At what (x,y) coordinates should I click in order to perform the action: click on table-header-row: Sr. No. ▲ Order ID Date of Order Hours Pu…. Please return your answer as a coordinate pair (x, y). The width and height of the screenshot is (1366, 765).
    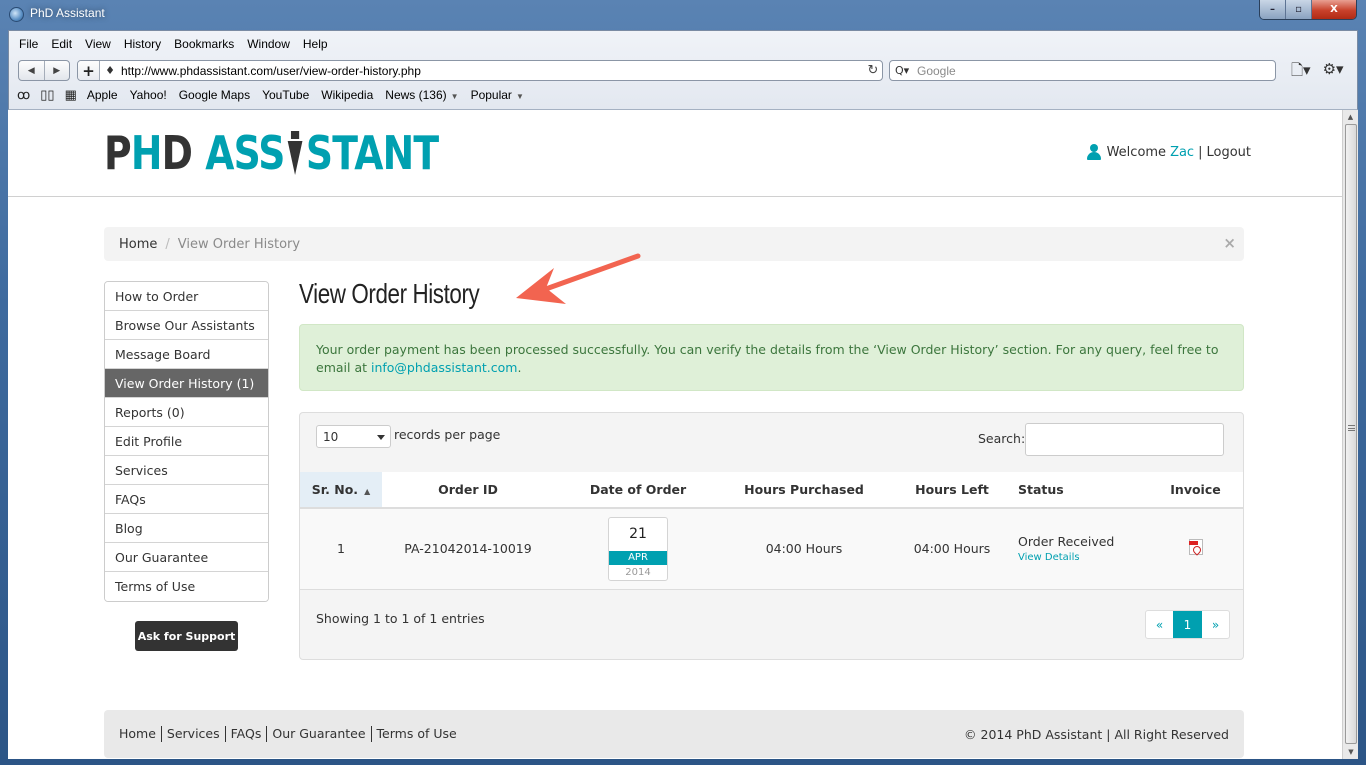
    Looking at the image, I should click on (771, 490).